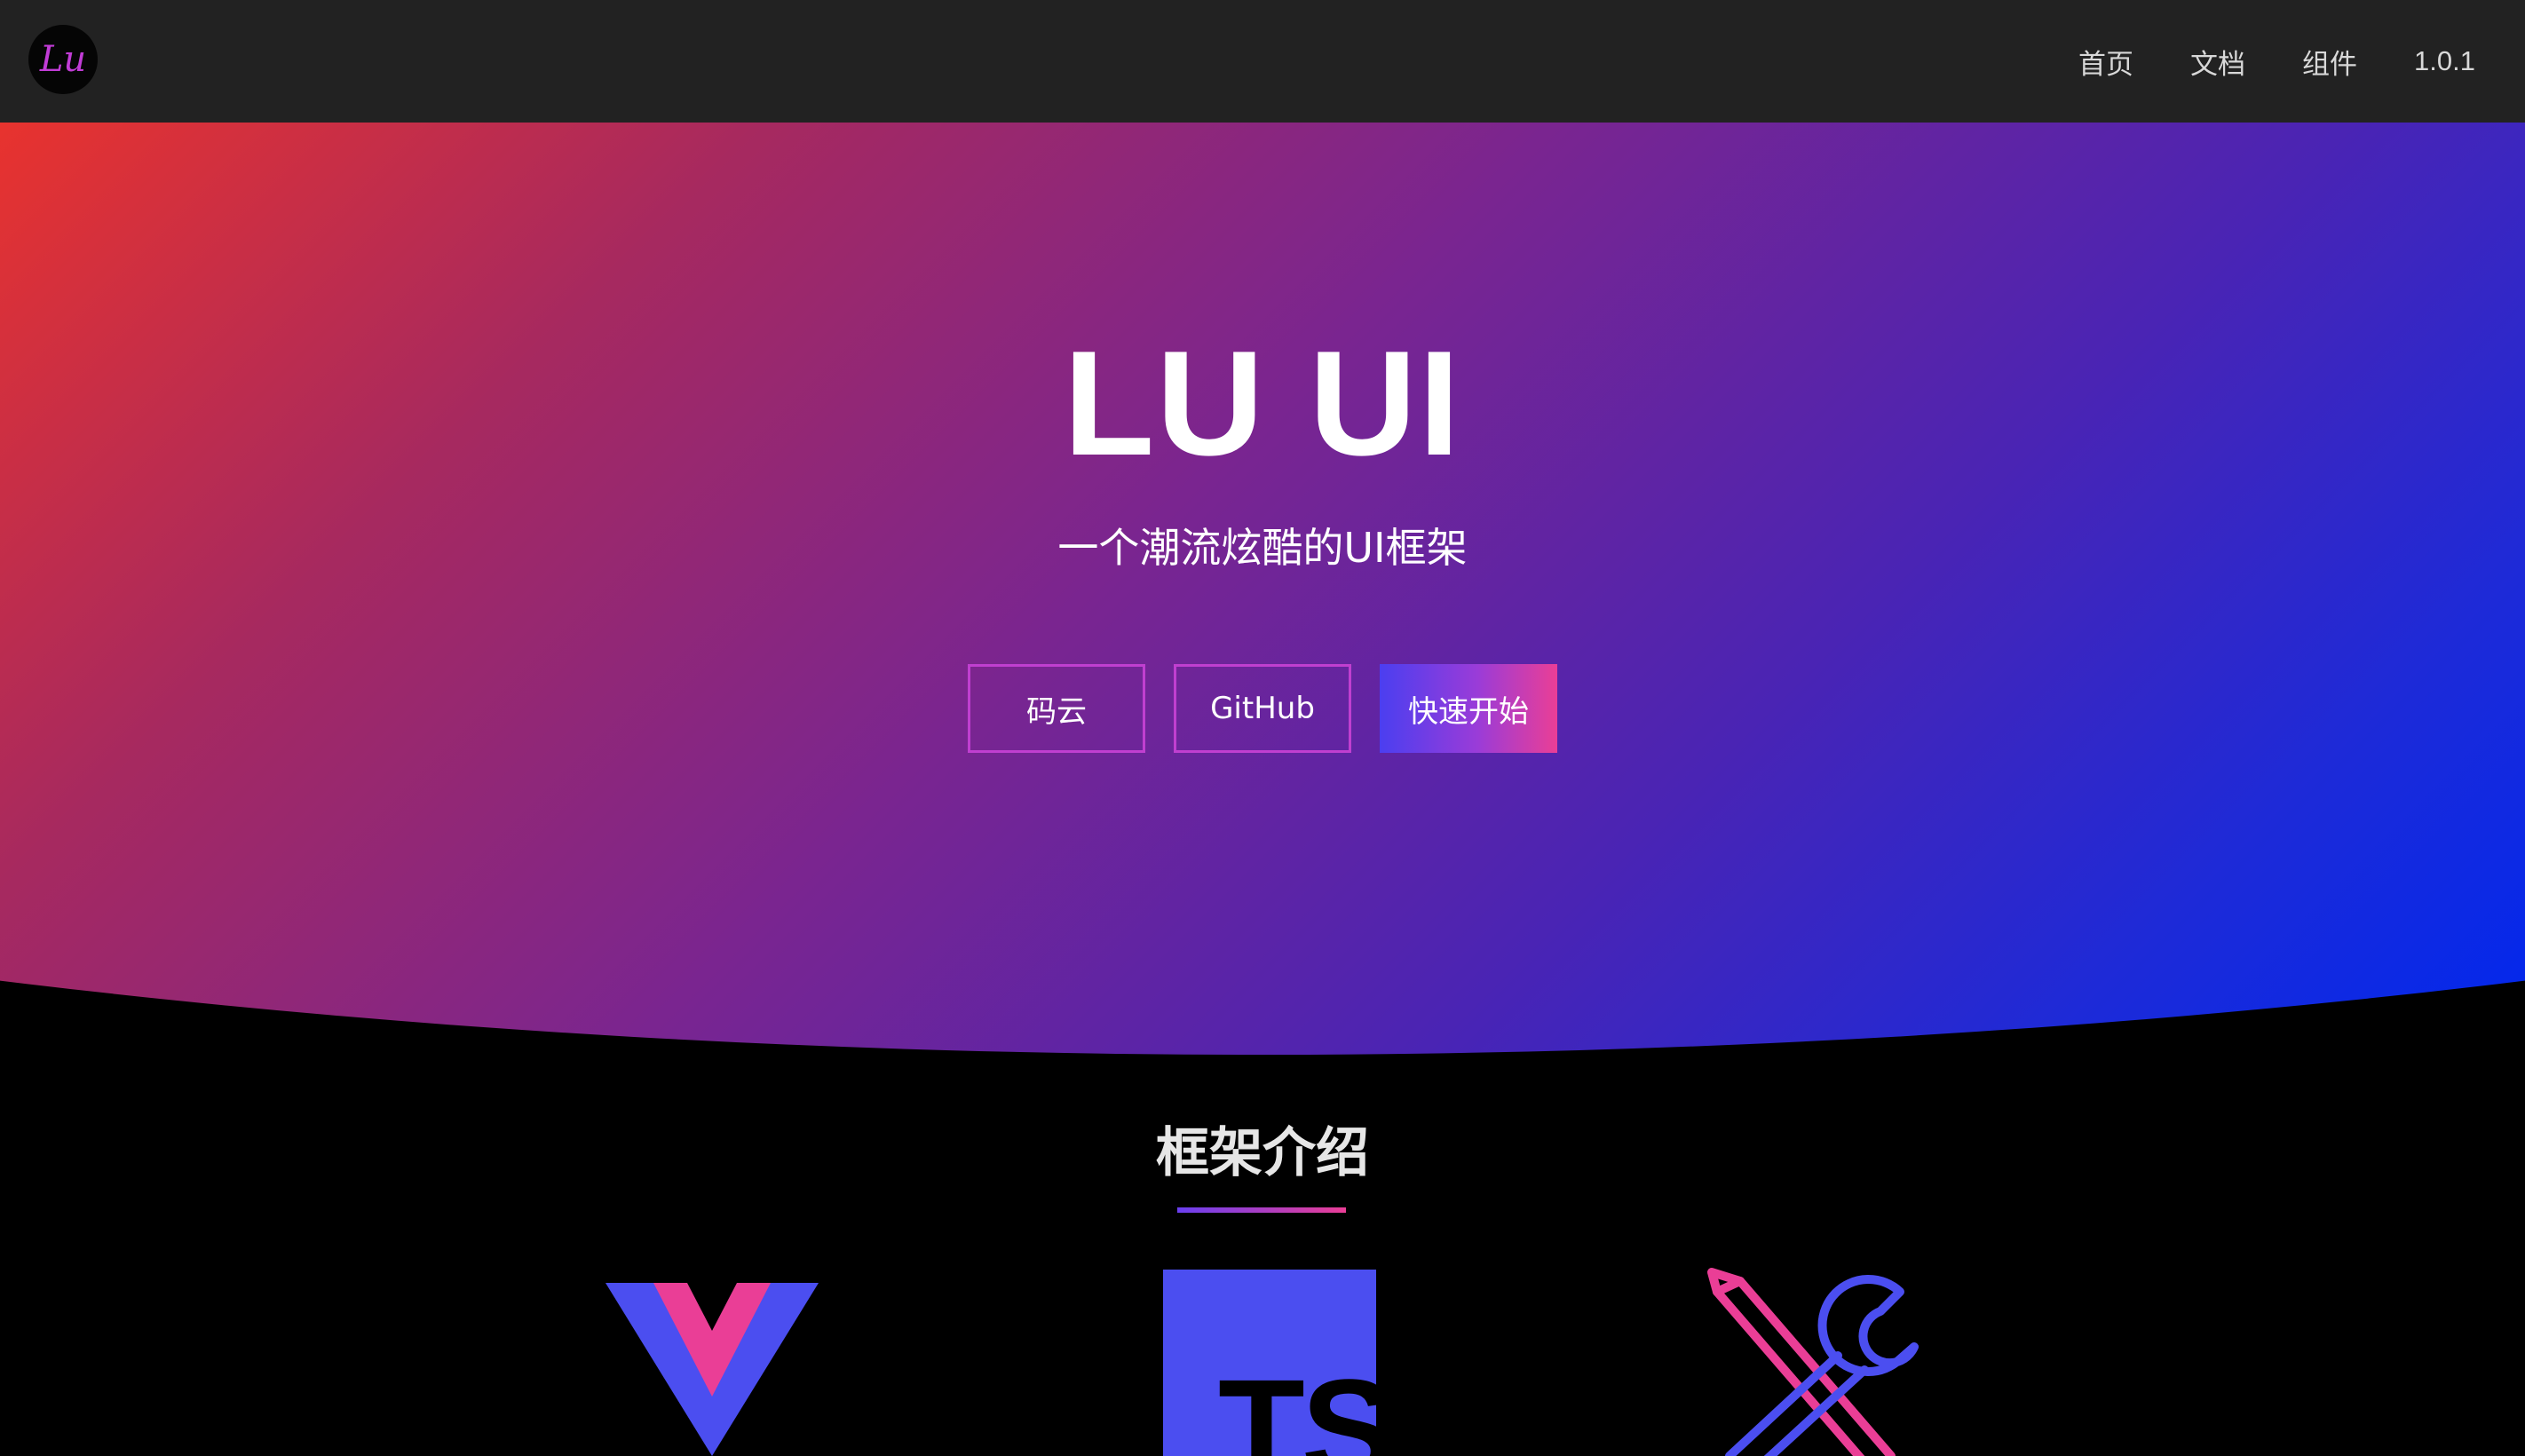  Describe the element at coordinates (1813, 1362) in the screenshot. I see `tools-icon` at that location.